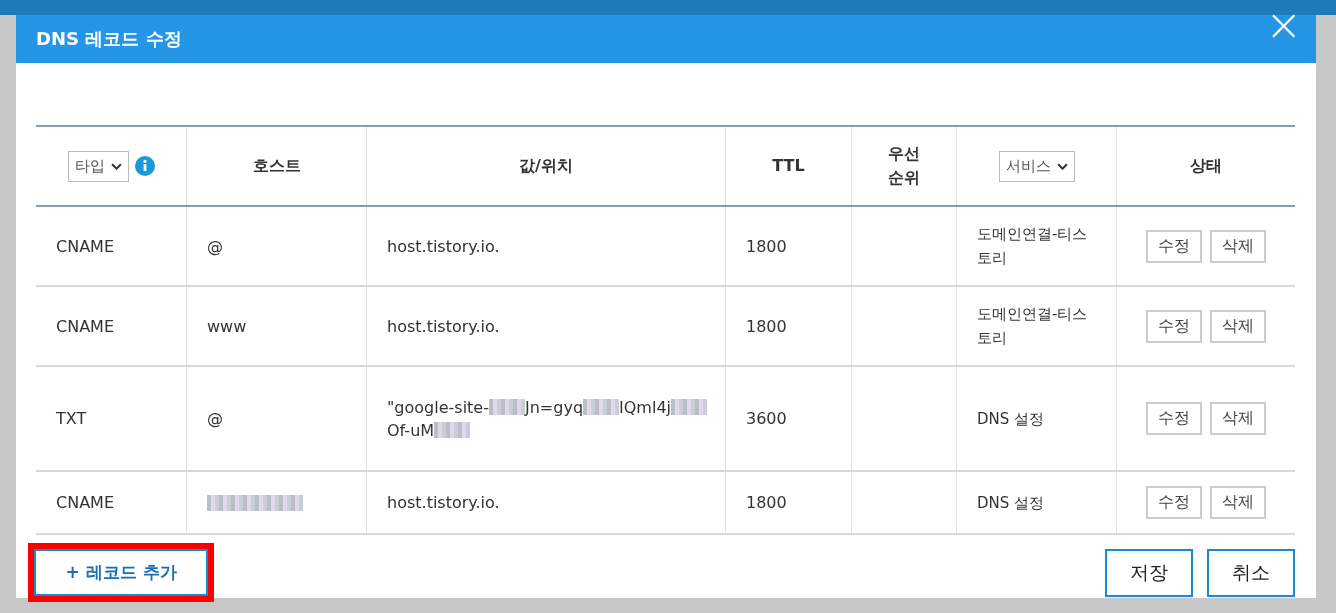 This screenshot has height=613, width=1336. What do you see at coordinates (766, 418) in the screenshot?
I see `table-cell: 3600` at bounding box center [766, 418].